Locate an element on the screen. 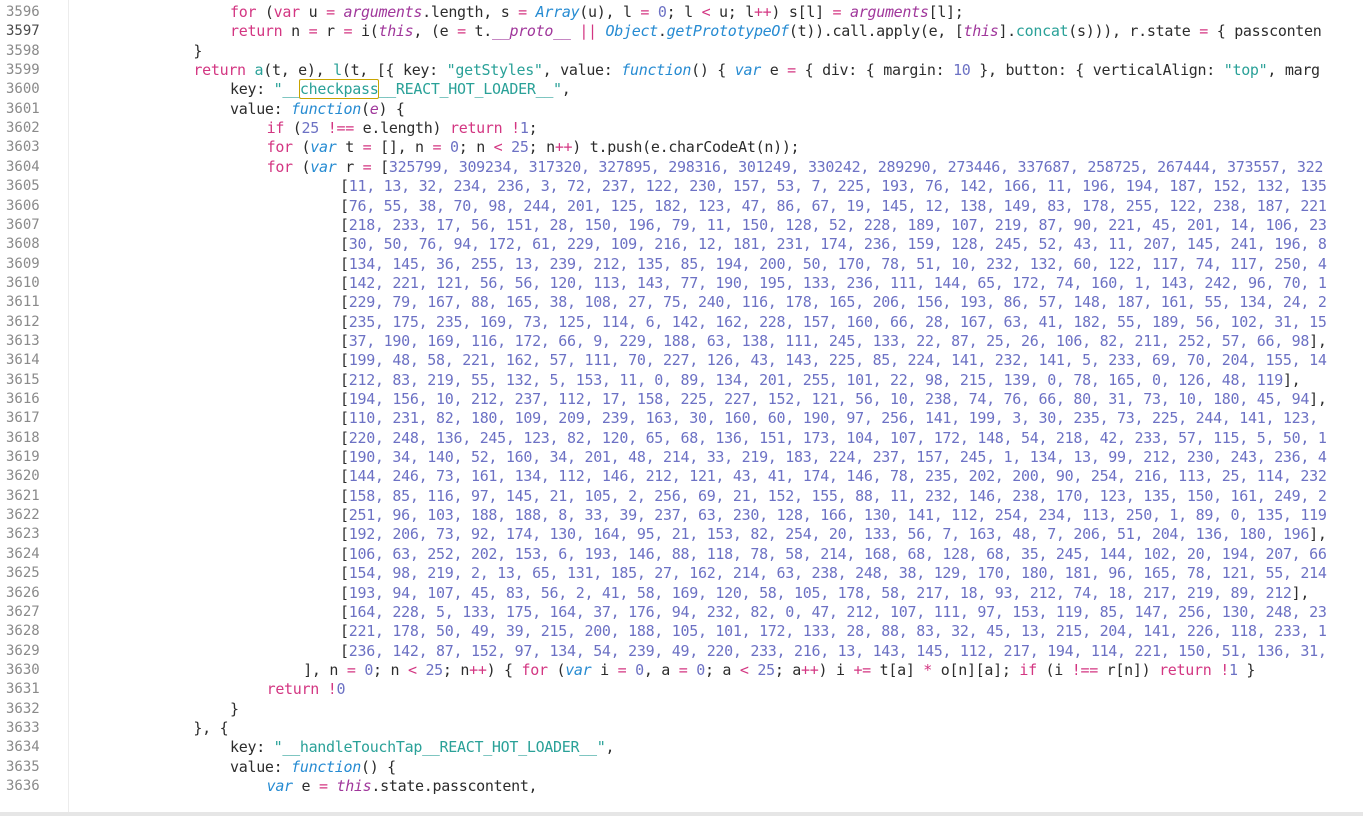  line-number: 3599 is located at coordinates (23, 70).